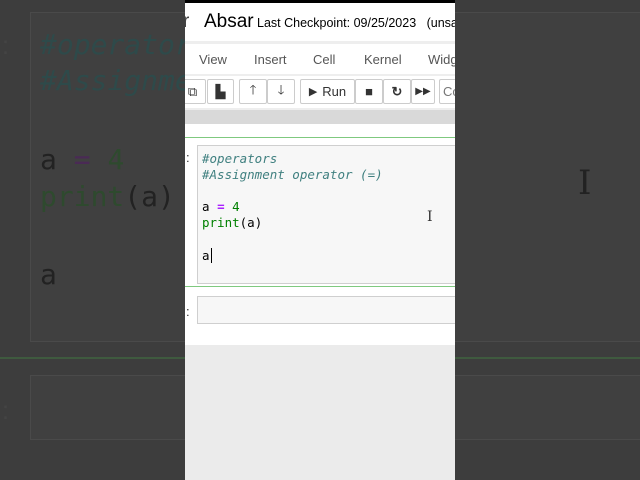 The width and height of the screenshot is (640, 480). What do you see at coordinates (116, 44) in the screenshot?
I see `bg-code-line: #operator` at bounding box center [116, 44].